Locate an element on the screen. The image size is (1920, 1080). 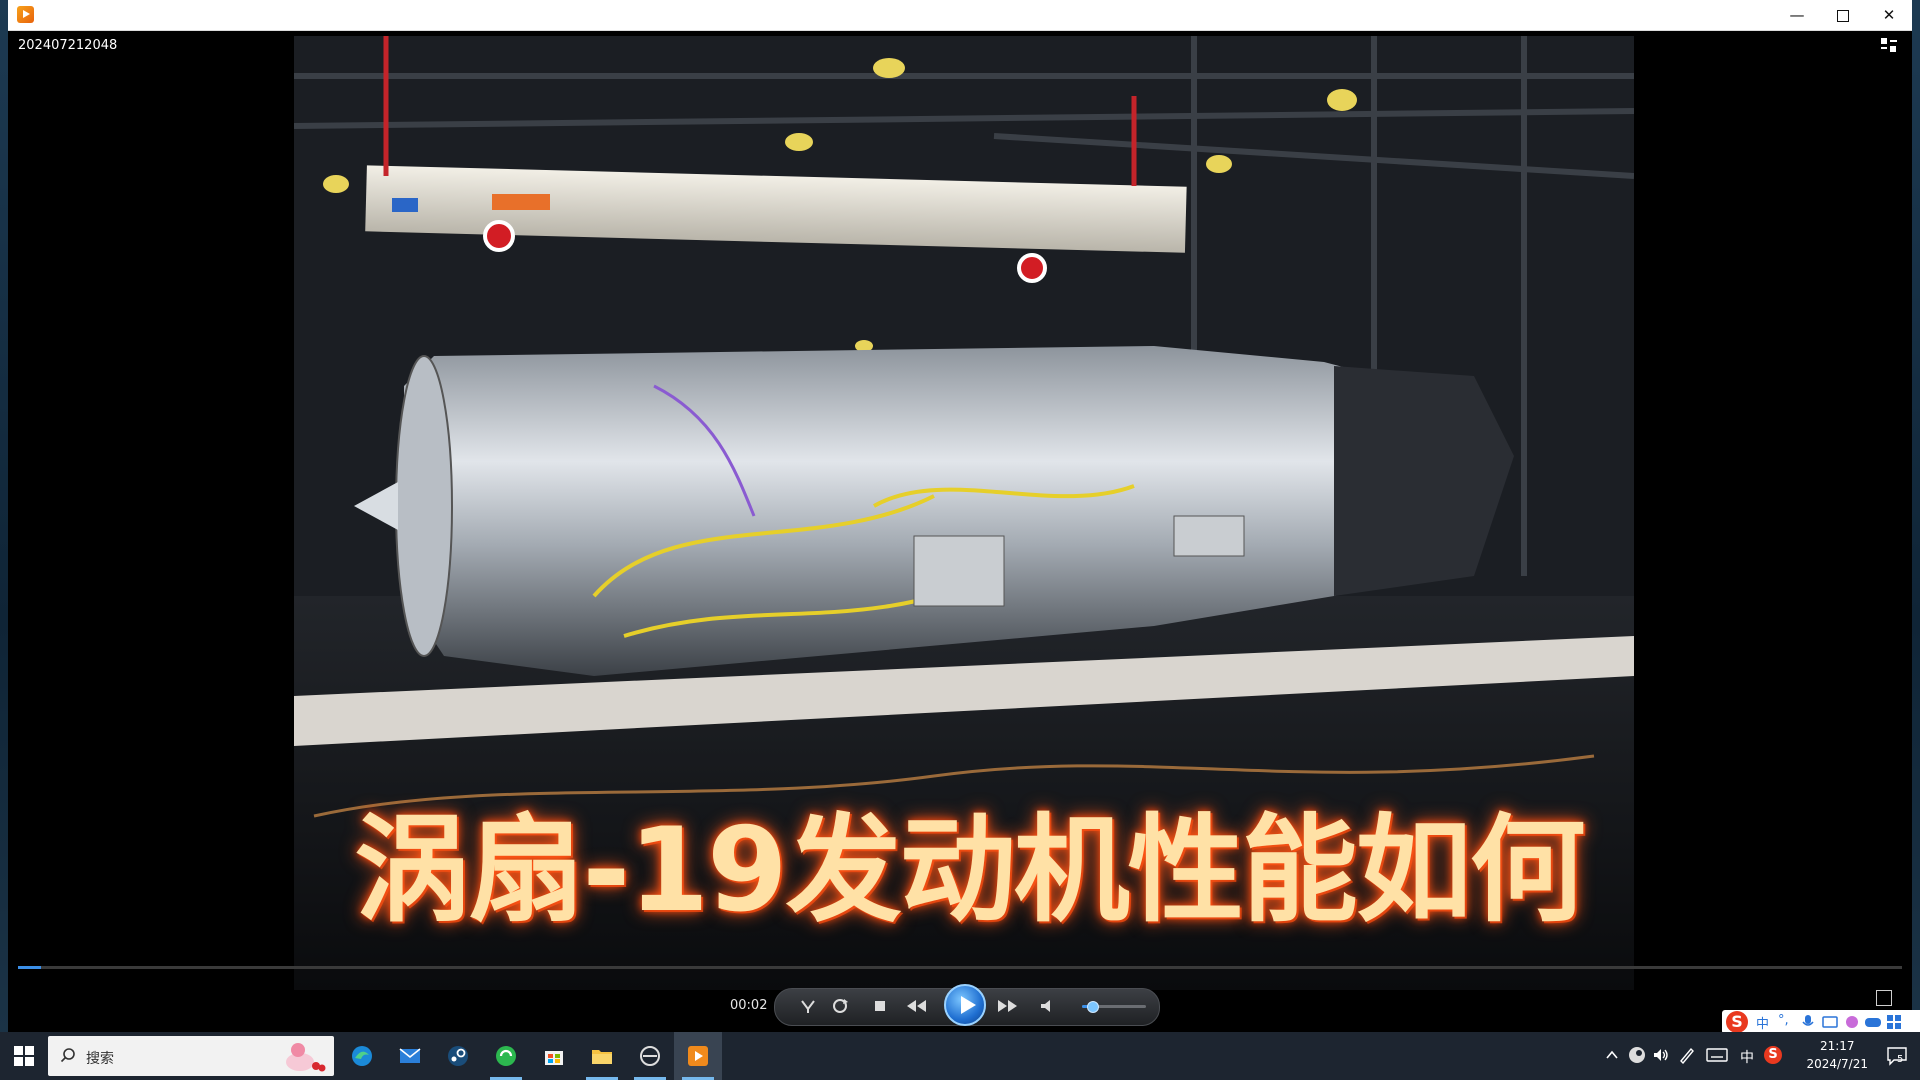
taskbar-store is located at coordinates (554, 1056).